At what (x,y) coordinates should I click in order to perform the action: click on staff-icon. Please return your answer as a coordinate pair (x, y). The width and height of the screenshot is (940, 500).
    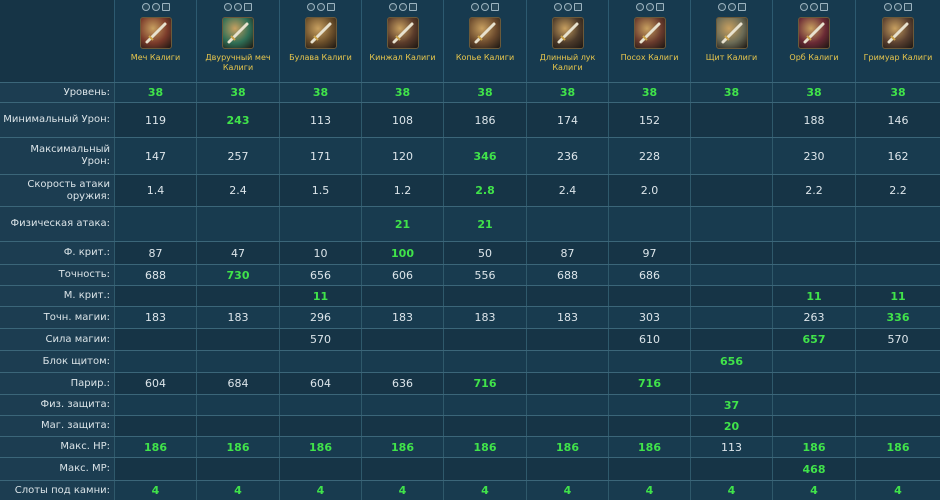
    Looking at the image, I should click on (649, 33).